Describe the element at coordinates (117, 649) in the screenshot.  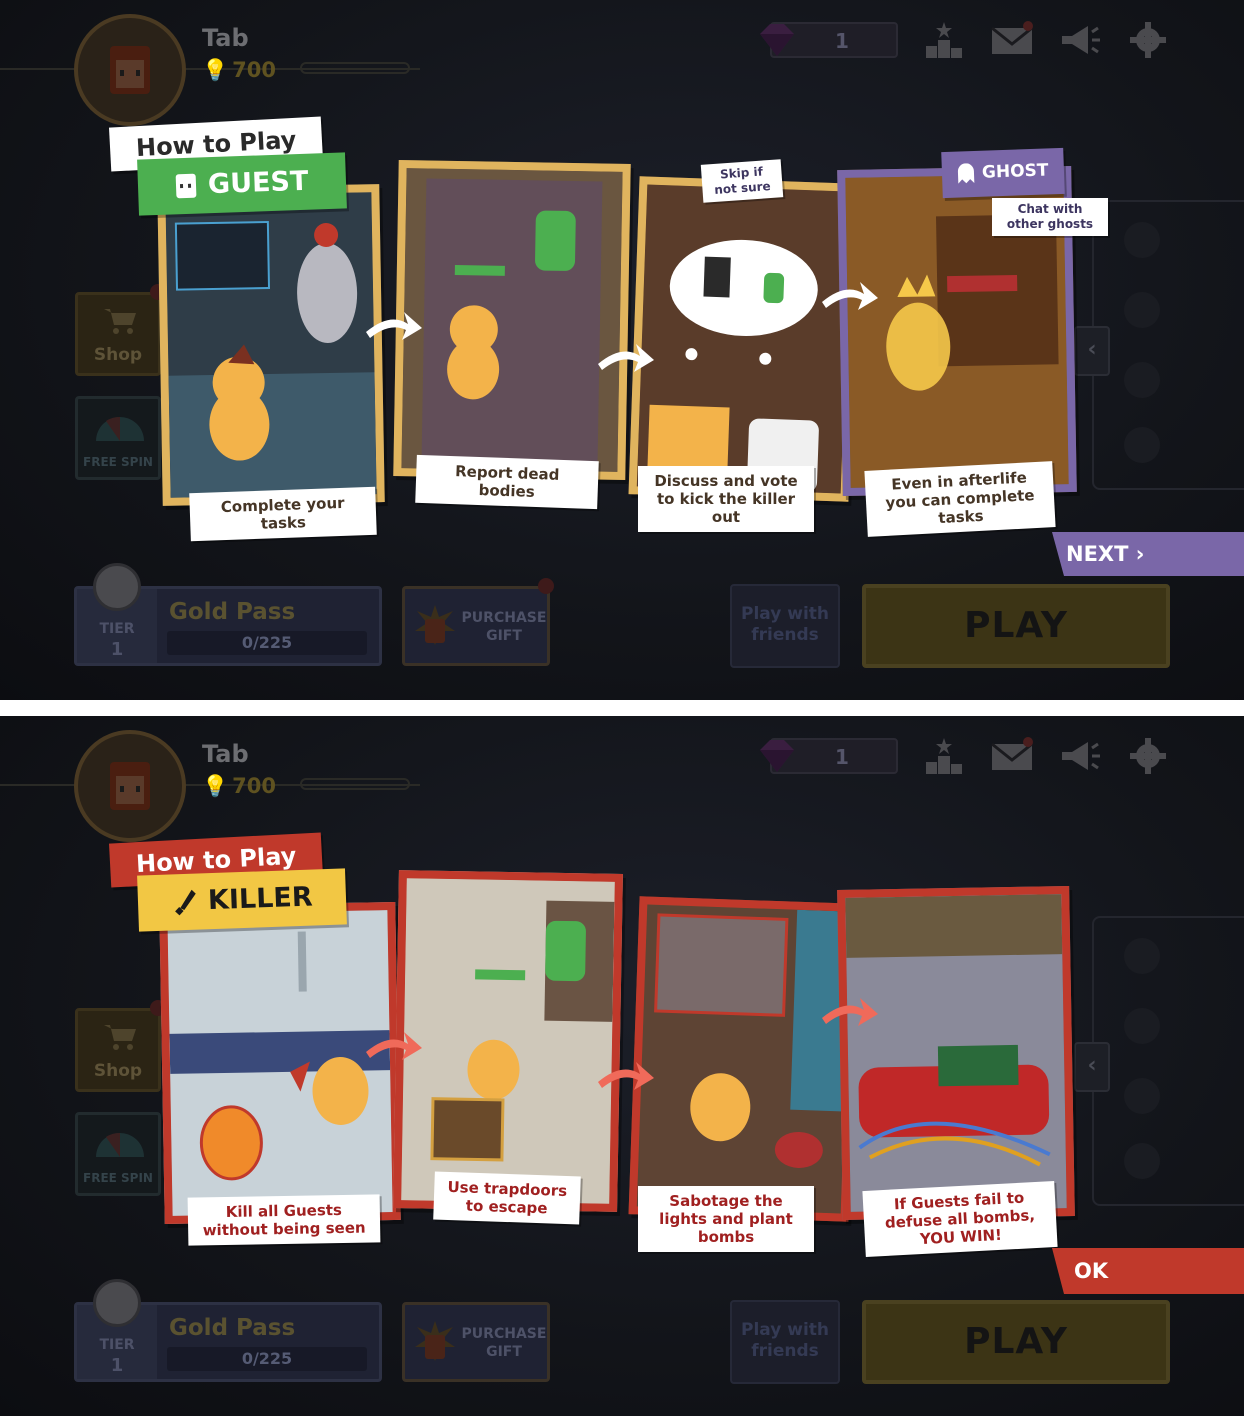
I see `tier-value: 1` at that location.